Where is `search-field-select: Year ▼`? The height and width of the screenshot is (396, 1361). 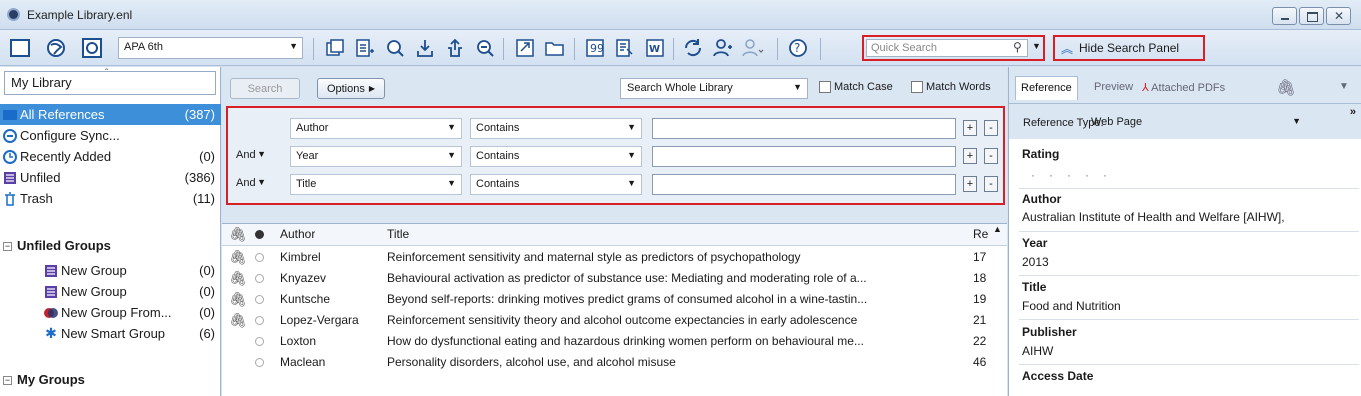 search-field-select: Year ▼ is located at coordinates (376, 156).